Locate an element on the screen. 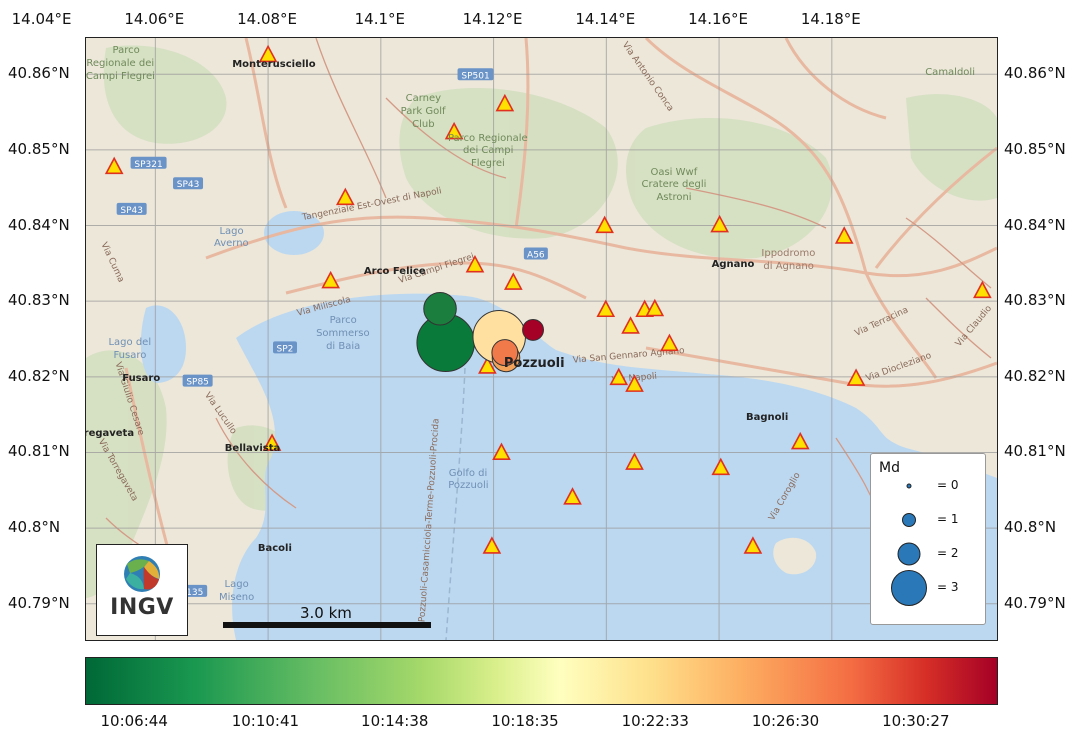 The width and height of the screenshot is (1080, 746). road-badge: SP85 is located at coordinates (197, 381).